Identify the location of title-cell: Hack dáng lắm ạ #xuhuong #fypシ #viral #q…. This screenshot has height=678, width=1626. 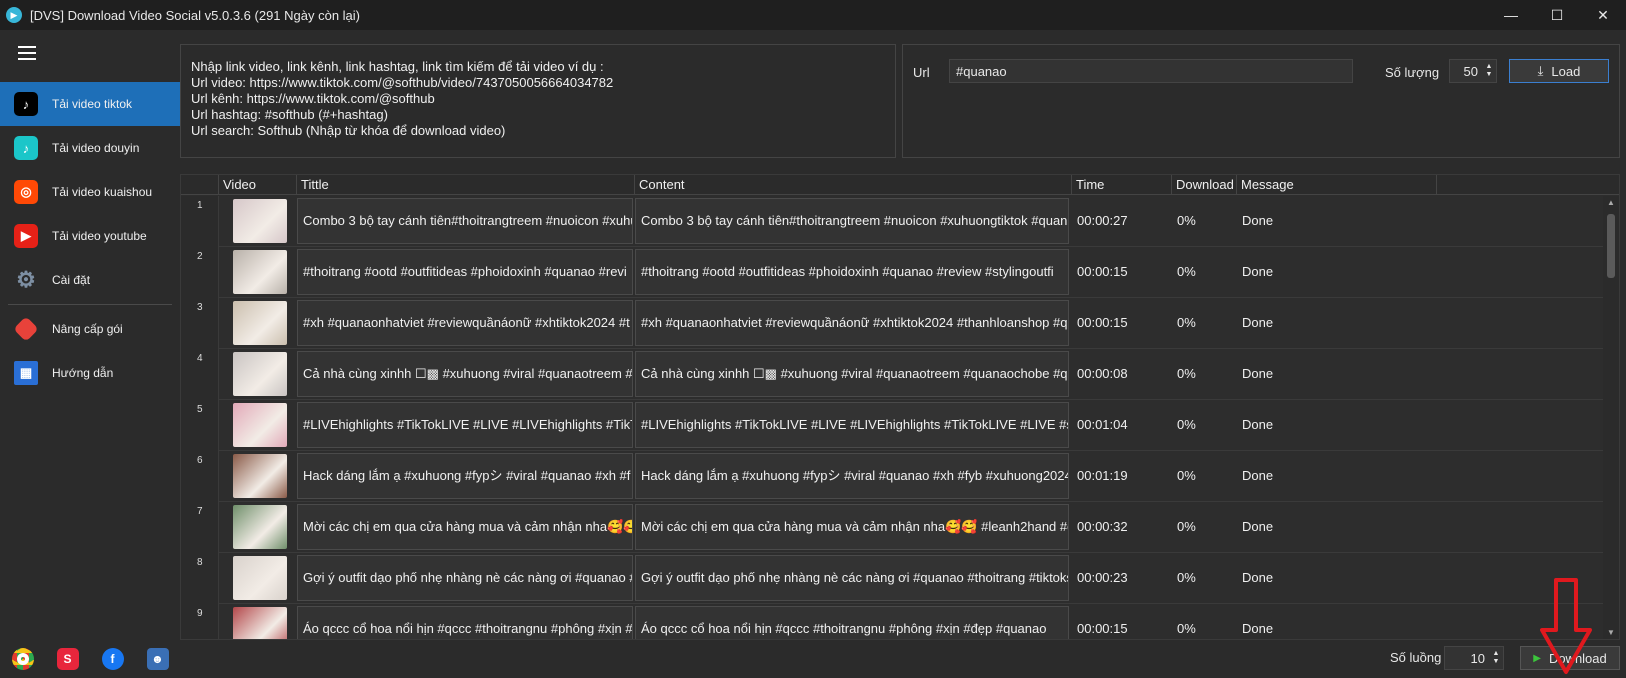
(465, 476).